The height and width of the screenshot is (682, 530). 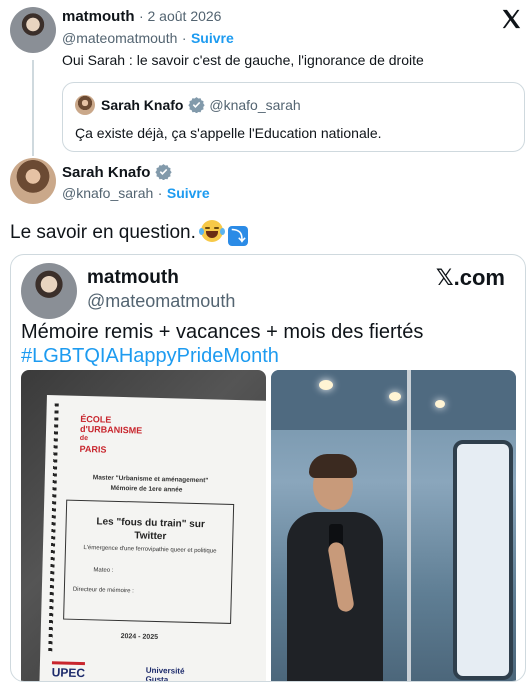 I want to click on train-window, so click(x=483, y=560).